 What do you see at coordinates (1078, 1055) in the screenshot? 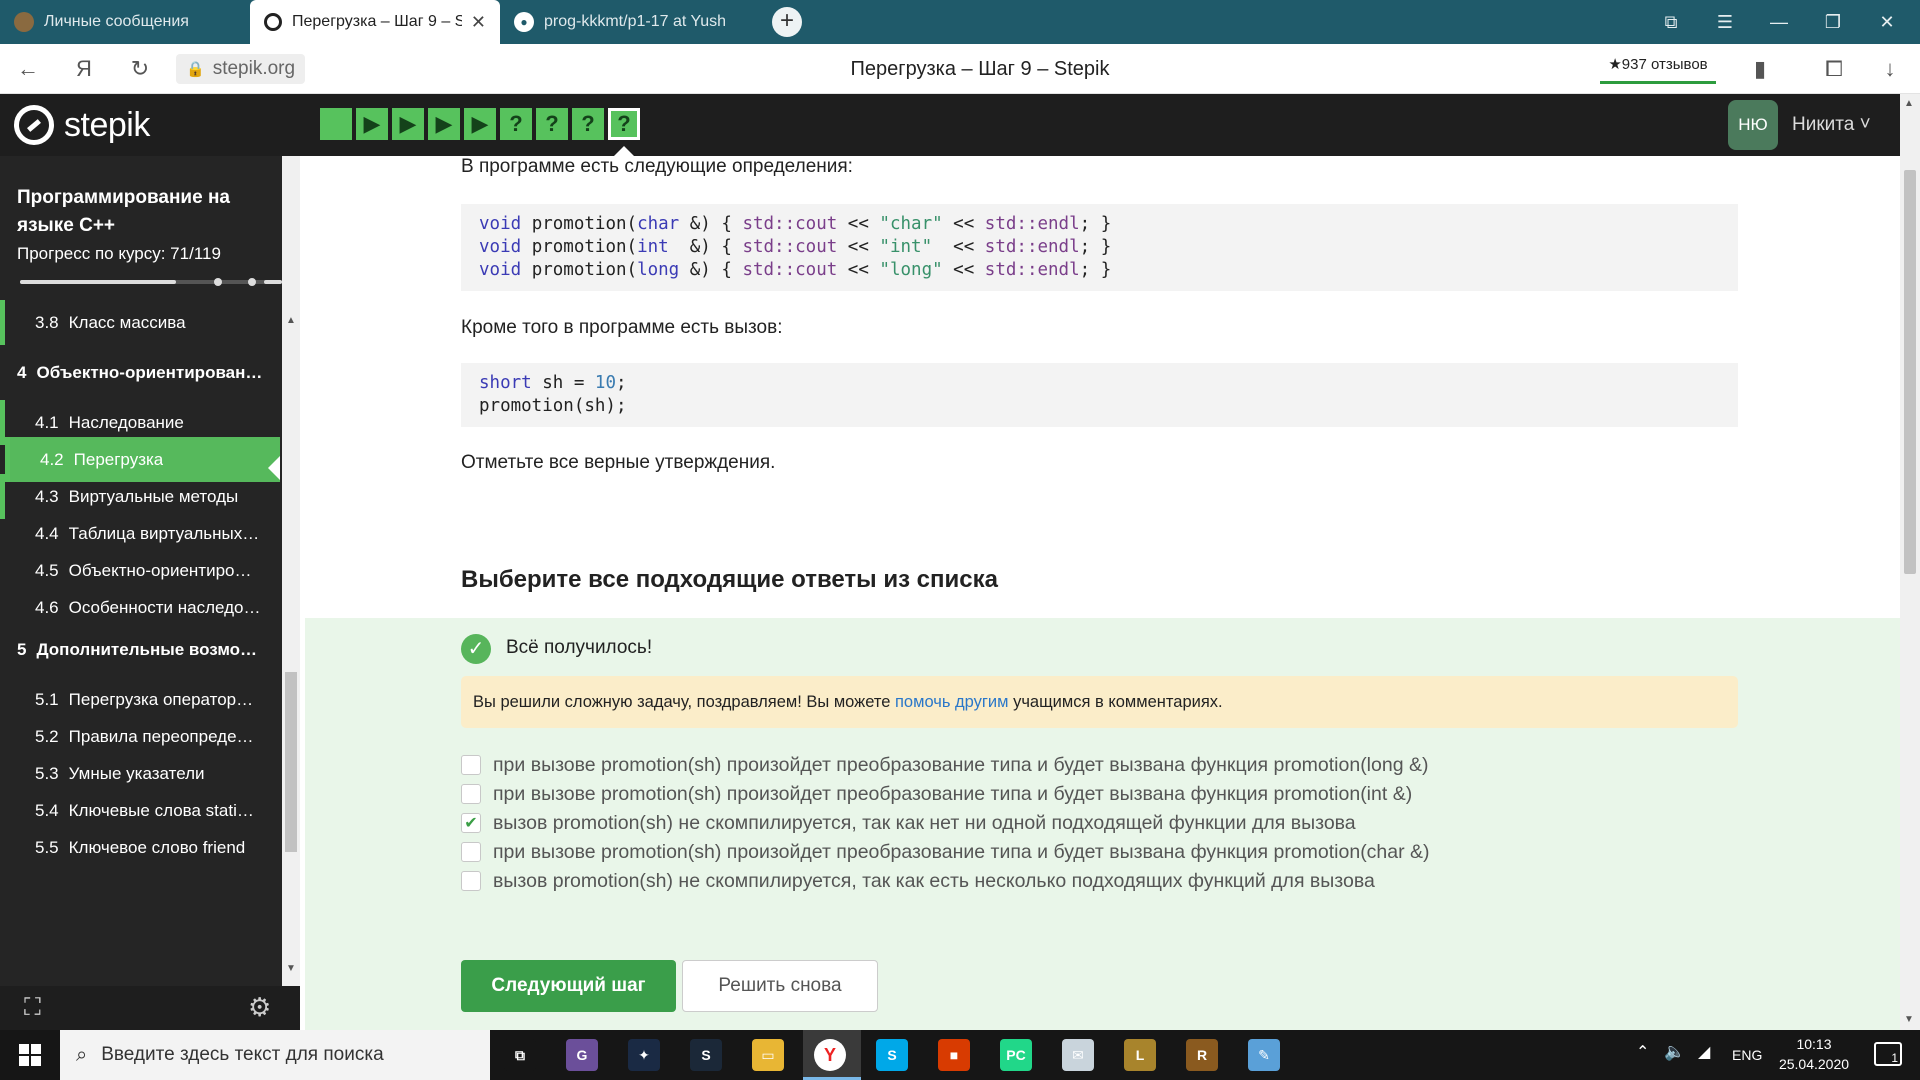
I see `mail-icon: ✉` at bounding box center [1078, 1055].